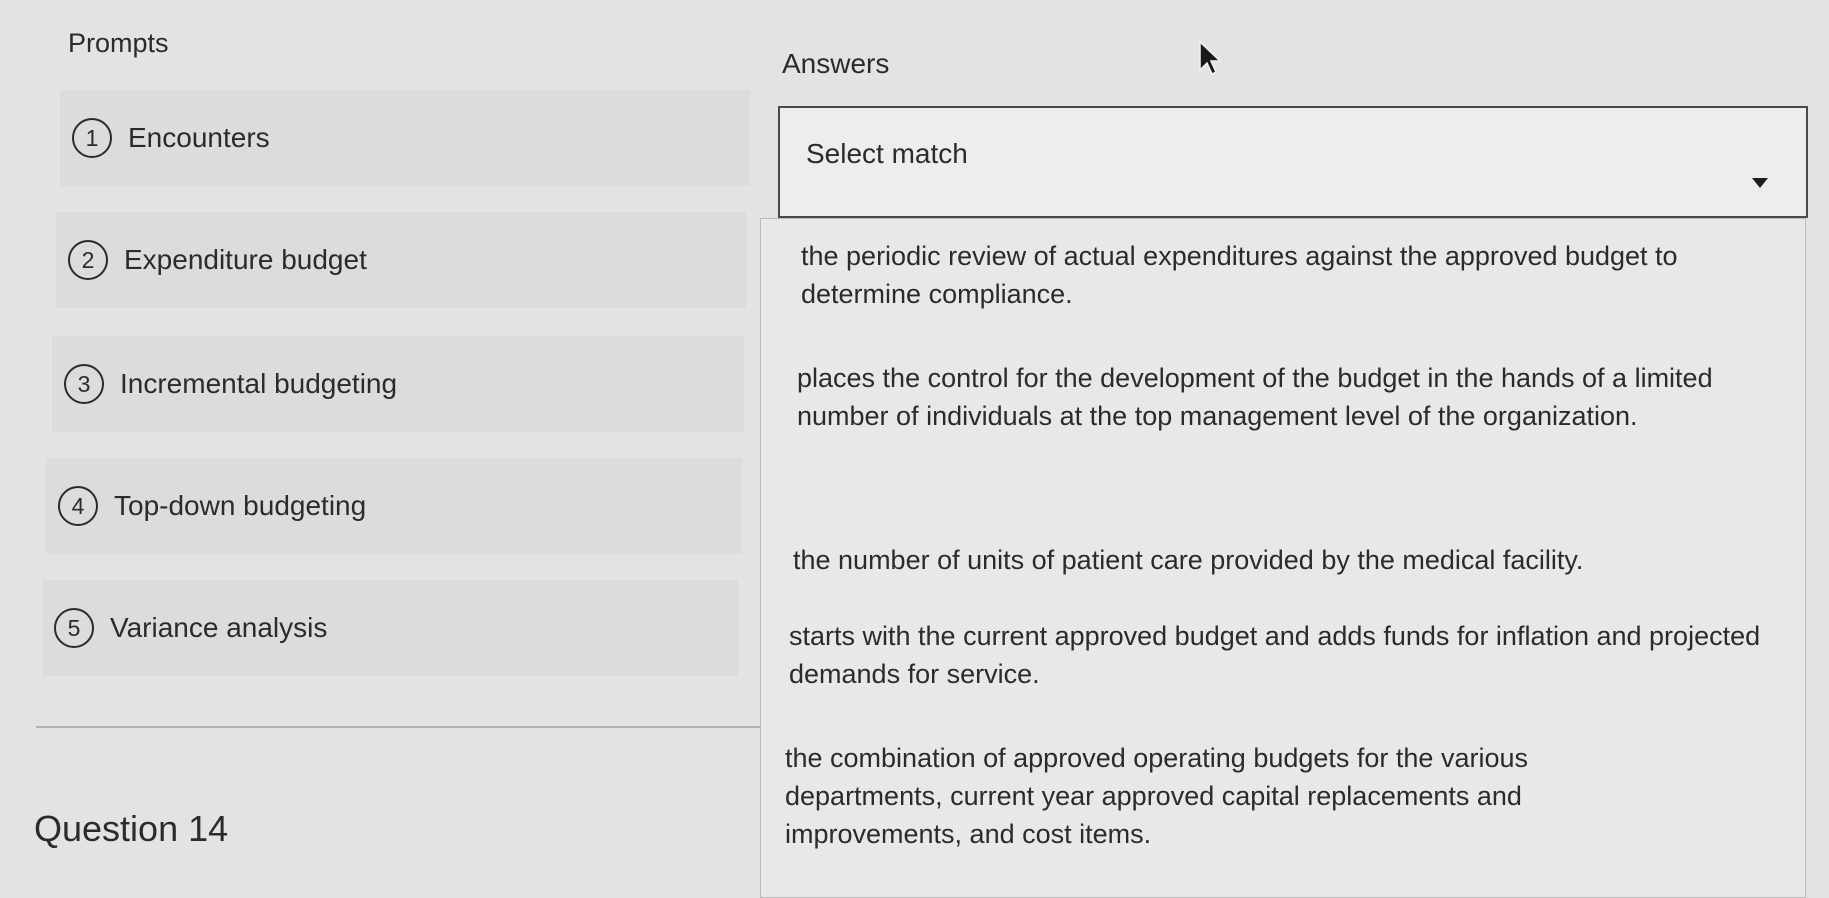  What do you see at coordinates (118, 43) in the screenshot?
I see `prompts-heading: Prompts` at bounding box center [118, 43].